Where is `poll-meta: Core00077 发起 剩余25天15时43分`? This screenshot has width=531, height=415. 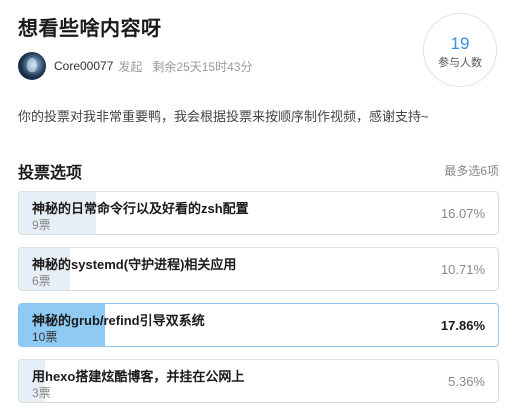
poll-meta: Core00077 发起 剩余25天15时43分 is located at coordinates (135, 66).